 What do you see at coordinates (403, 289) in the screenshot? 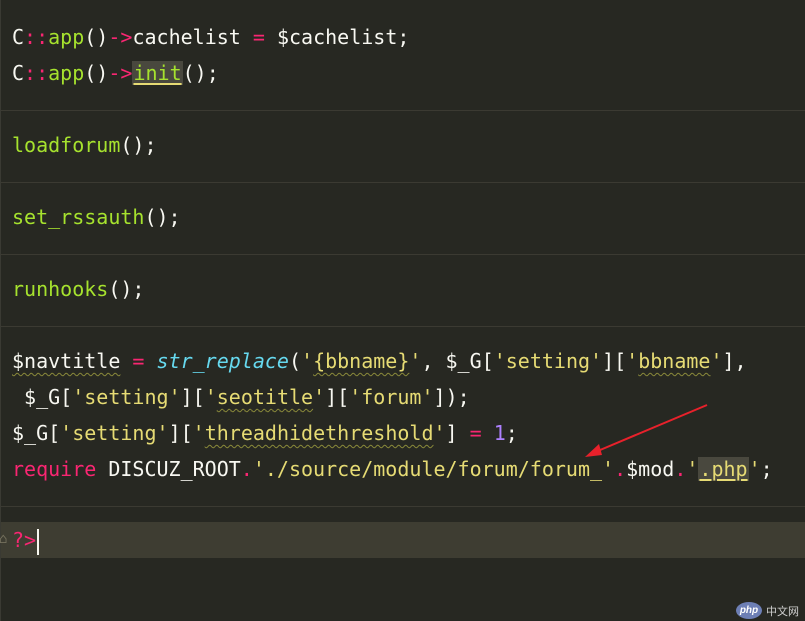
I see `code-line-5: runhooks();` at bounding box center [403, 289].